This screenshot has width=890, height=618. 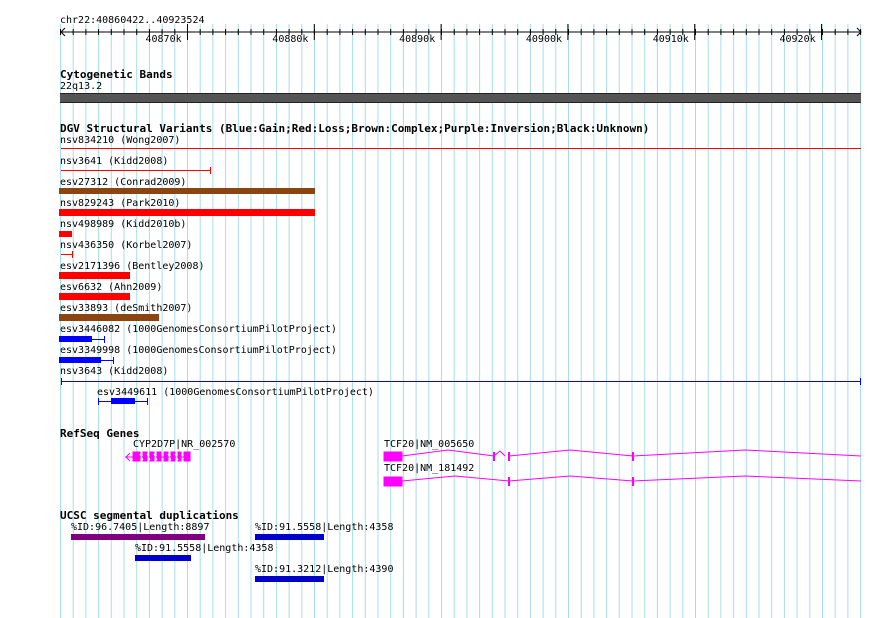 What do you see at coordinates (445, 482) in the screenshot?
I see `gene-model-tcf20-nm181492` at bounding box center [445, 482].